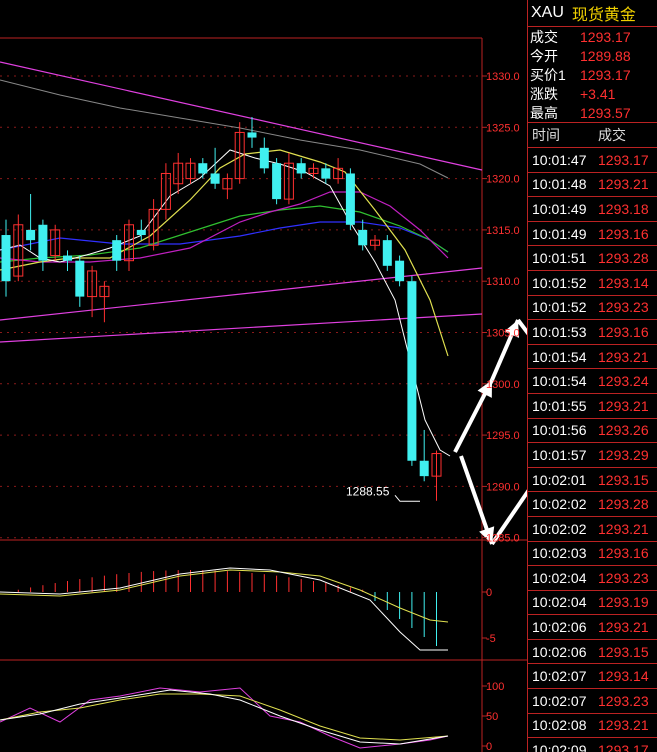 The height and width of the screenshot is (752, 657). Describe the element at coordinates (592, 480) in the screenshot. I see `tick-row: 10:02:01 1293.15` at that location.